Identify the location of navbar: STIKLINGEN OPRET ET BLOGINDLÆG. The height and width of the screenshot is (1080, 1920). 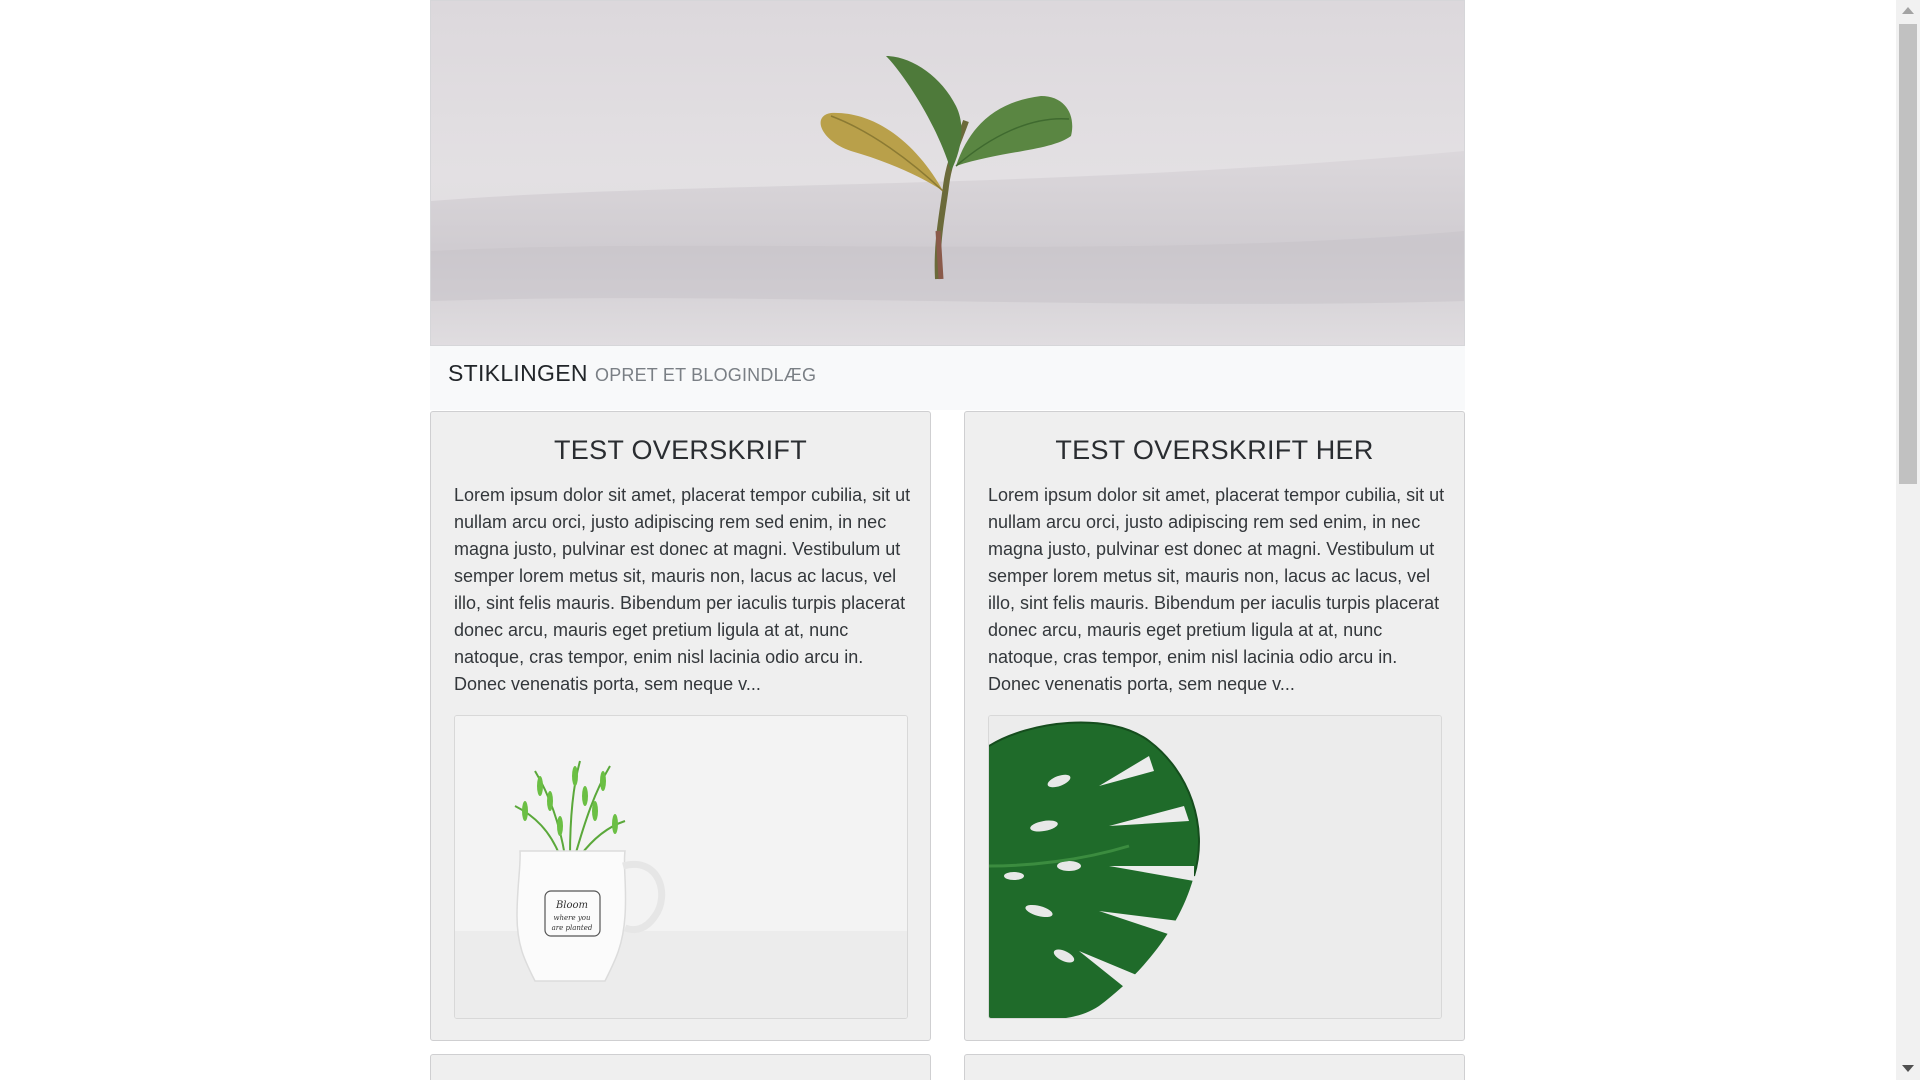
(947, 378).